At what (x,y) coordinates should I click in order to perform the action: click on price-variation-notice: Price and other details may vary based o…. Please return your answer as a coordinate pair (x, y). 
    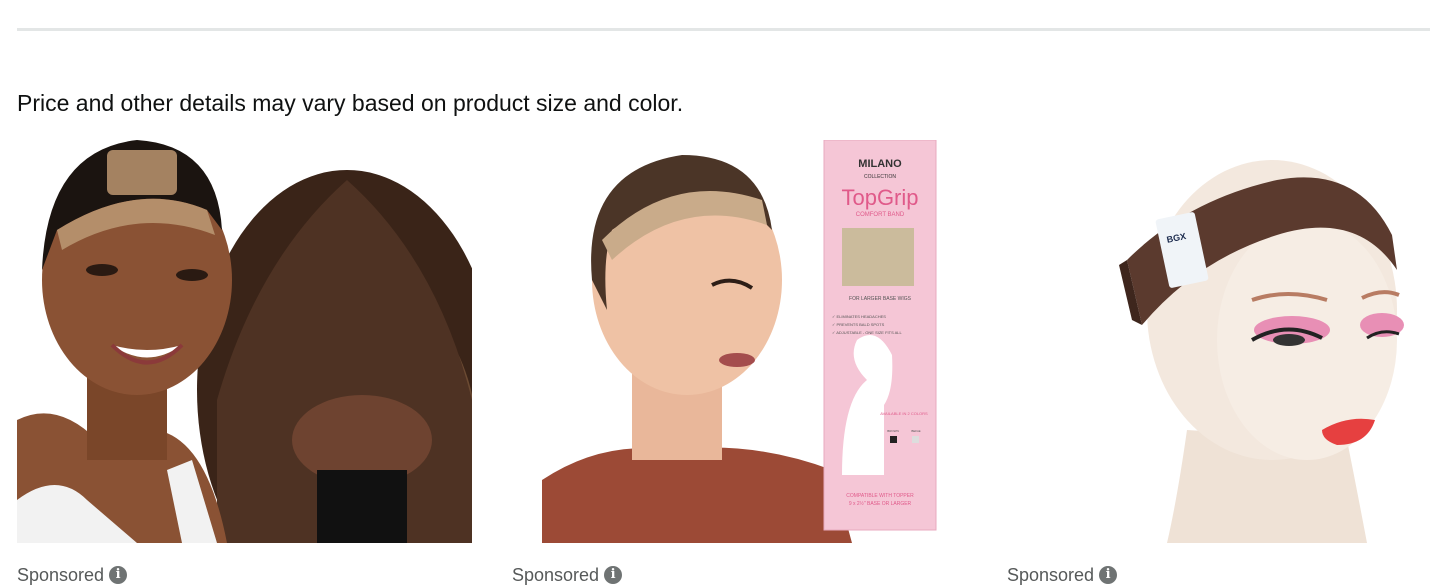
    Looking at the image, I should click on (350, 103).